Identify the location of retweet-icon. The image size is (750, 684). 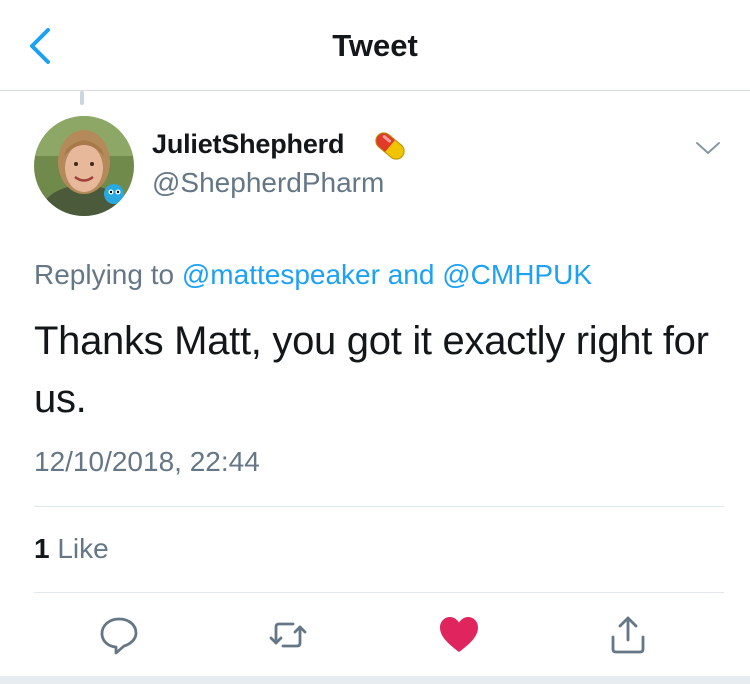
(288, 635).